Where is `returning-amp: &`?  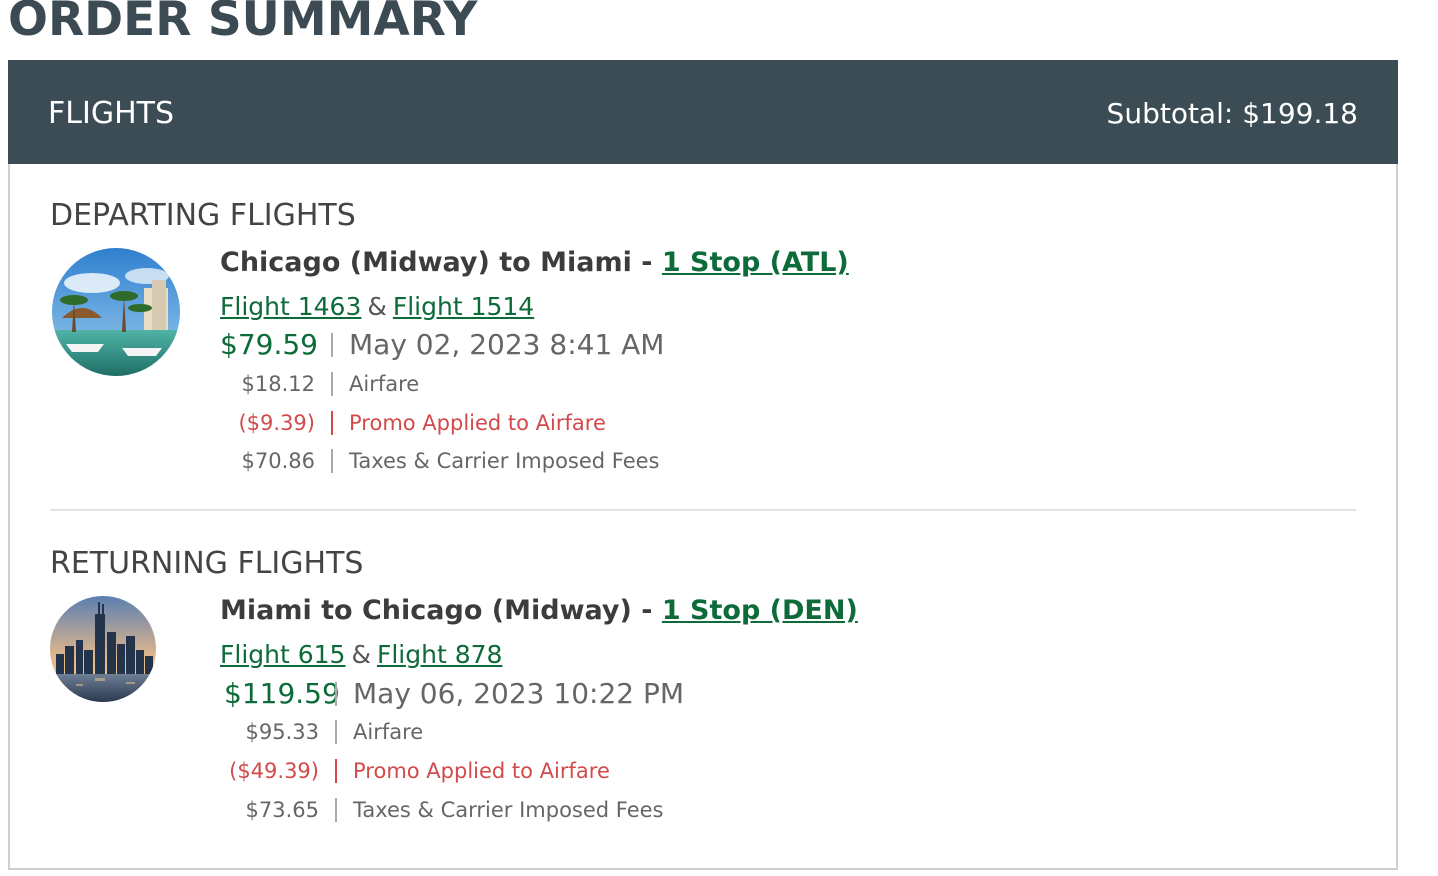
returning-amp: & is located at coordinates (361, 654).